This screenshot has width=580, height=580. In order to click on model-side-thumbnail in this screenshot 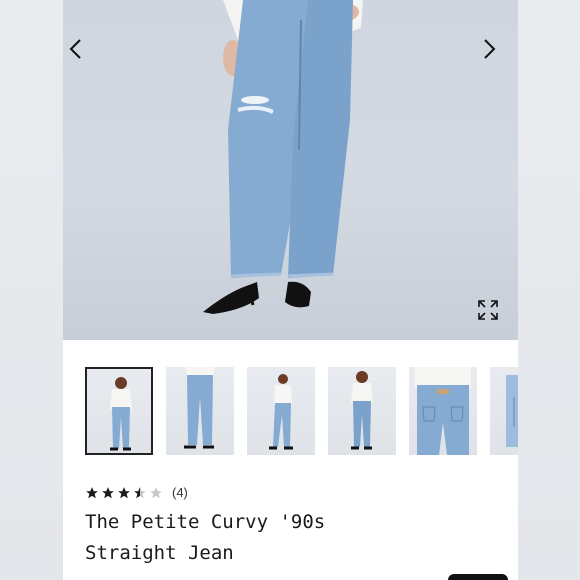, I will do `click(281, 412)`.